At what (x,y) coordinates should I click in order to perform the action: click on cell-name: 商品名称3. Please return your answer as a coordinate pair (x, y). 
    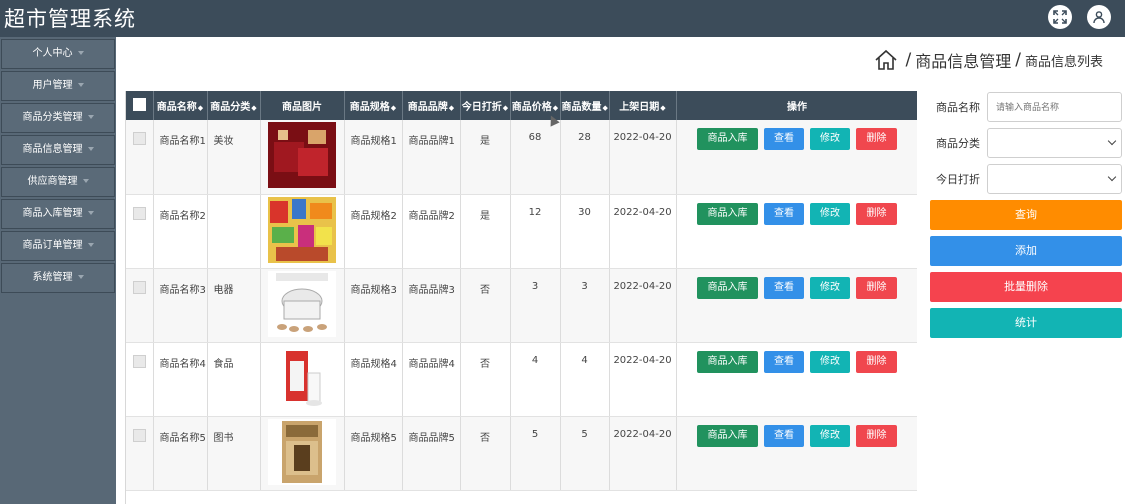
    Looking at the image, I should click on (180, 305).